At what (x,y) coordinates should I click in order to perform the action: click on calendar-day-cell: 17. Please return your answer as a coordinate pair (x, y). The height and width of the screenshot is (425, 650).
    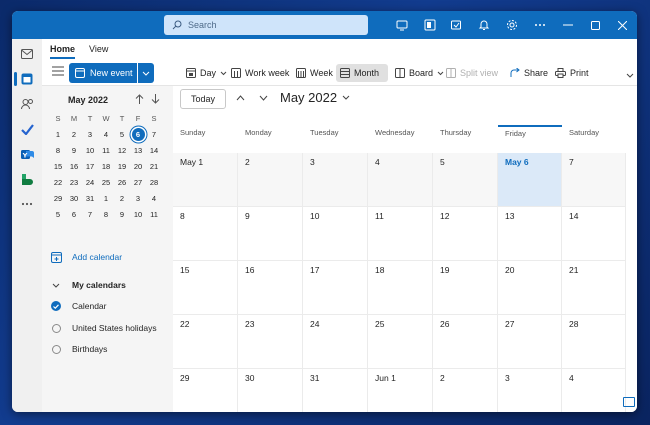
    Looking at the image, I should click on (335, 288).